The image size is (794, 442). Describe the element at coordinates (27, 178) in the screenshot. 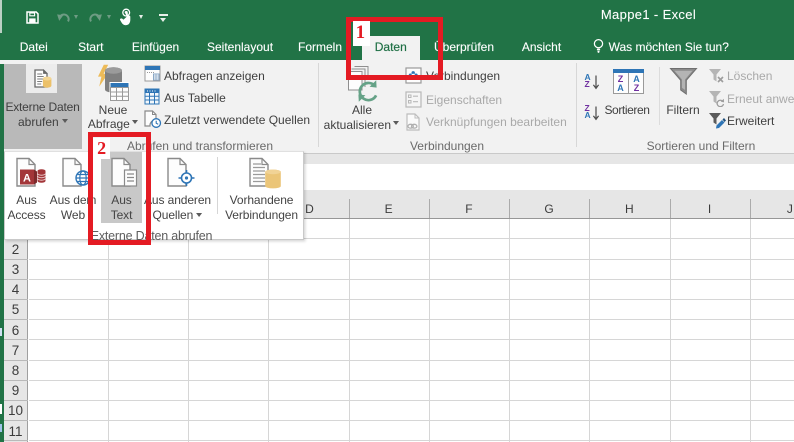

I see `svg-text: A` at that location.